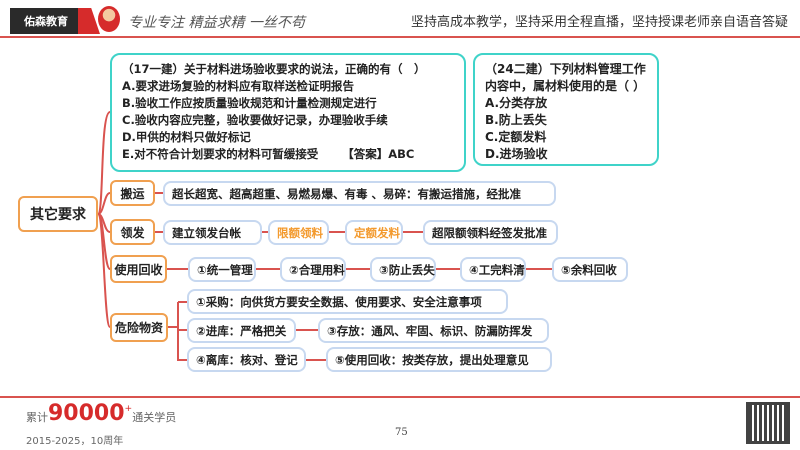 This screenshot has height=450, width=800. I want to click on node-hazard: 危险物资, so click(139, 327).